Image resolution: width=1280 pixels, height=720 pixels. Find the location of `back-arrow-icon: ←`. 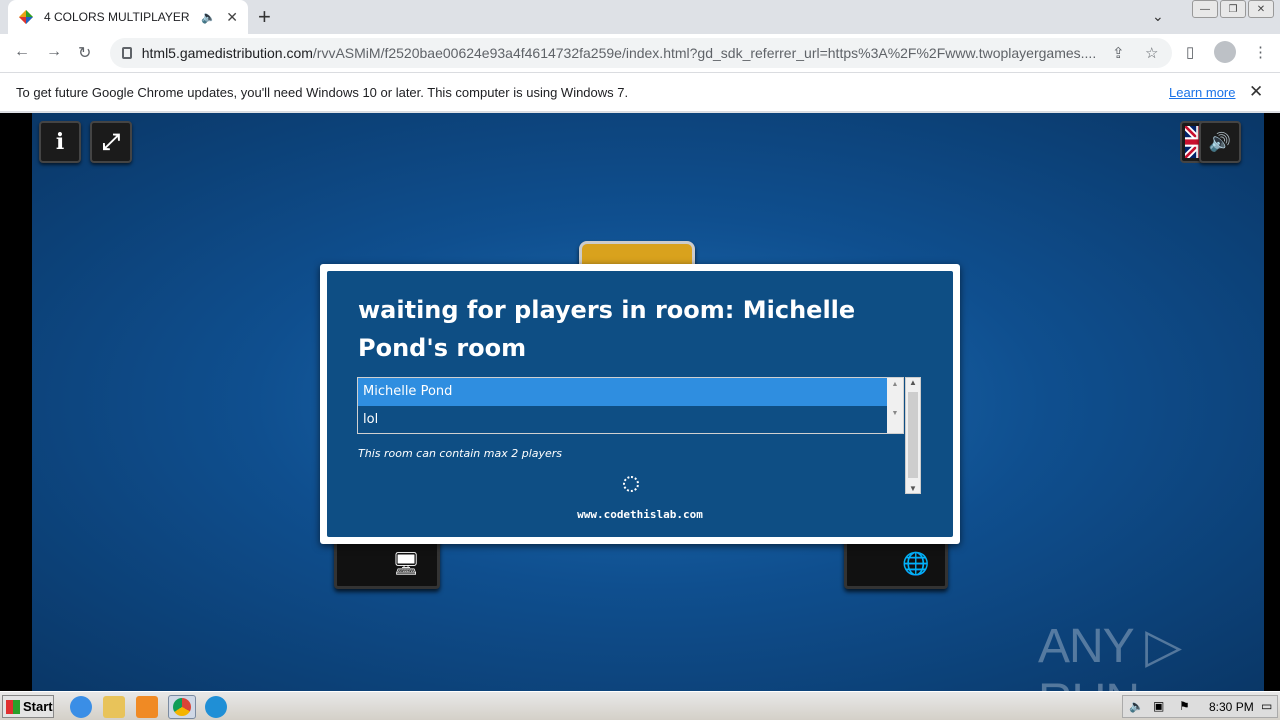

back-arrow-icon: ← is located at coordinates (22, 52).